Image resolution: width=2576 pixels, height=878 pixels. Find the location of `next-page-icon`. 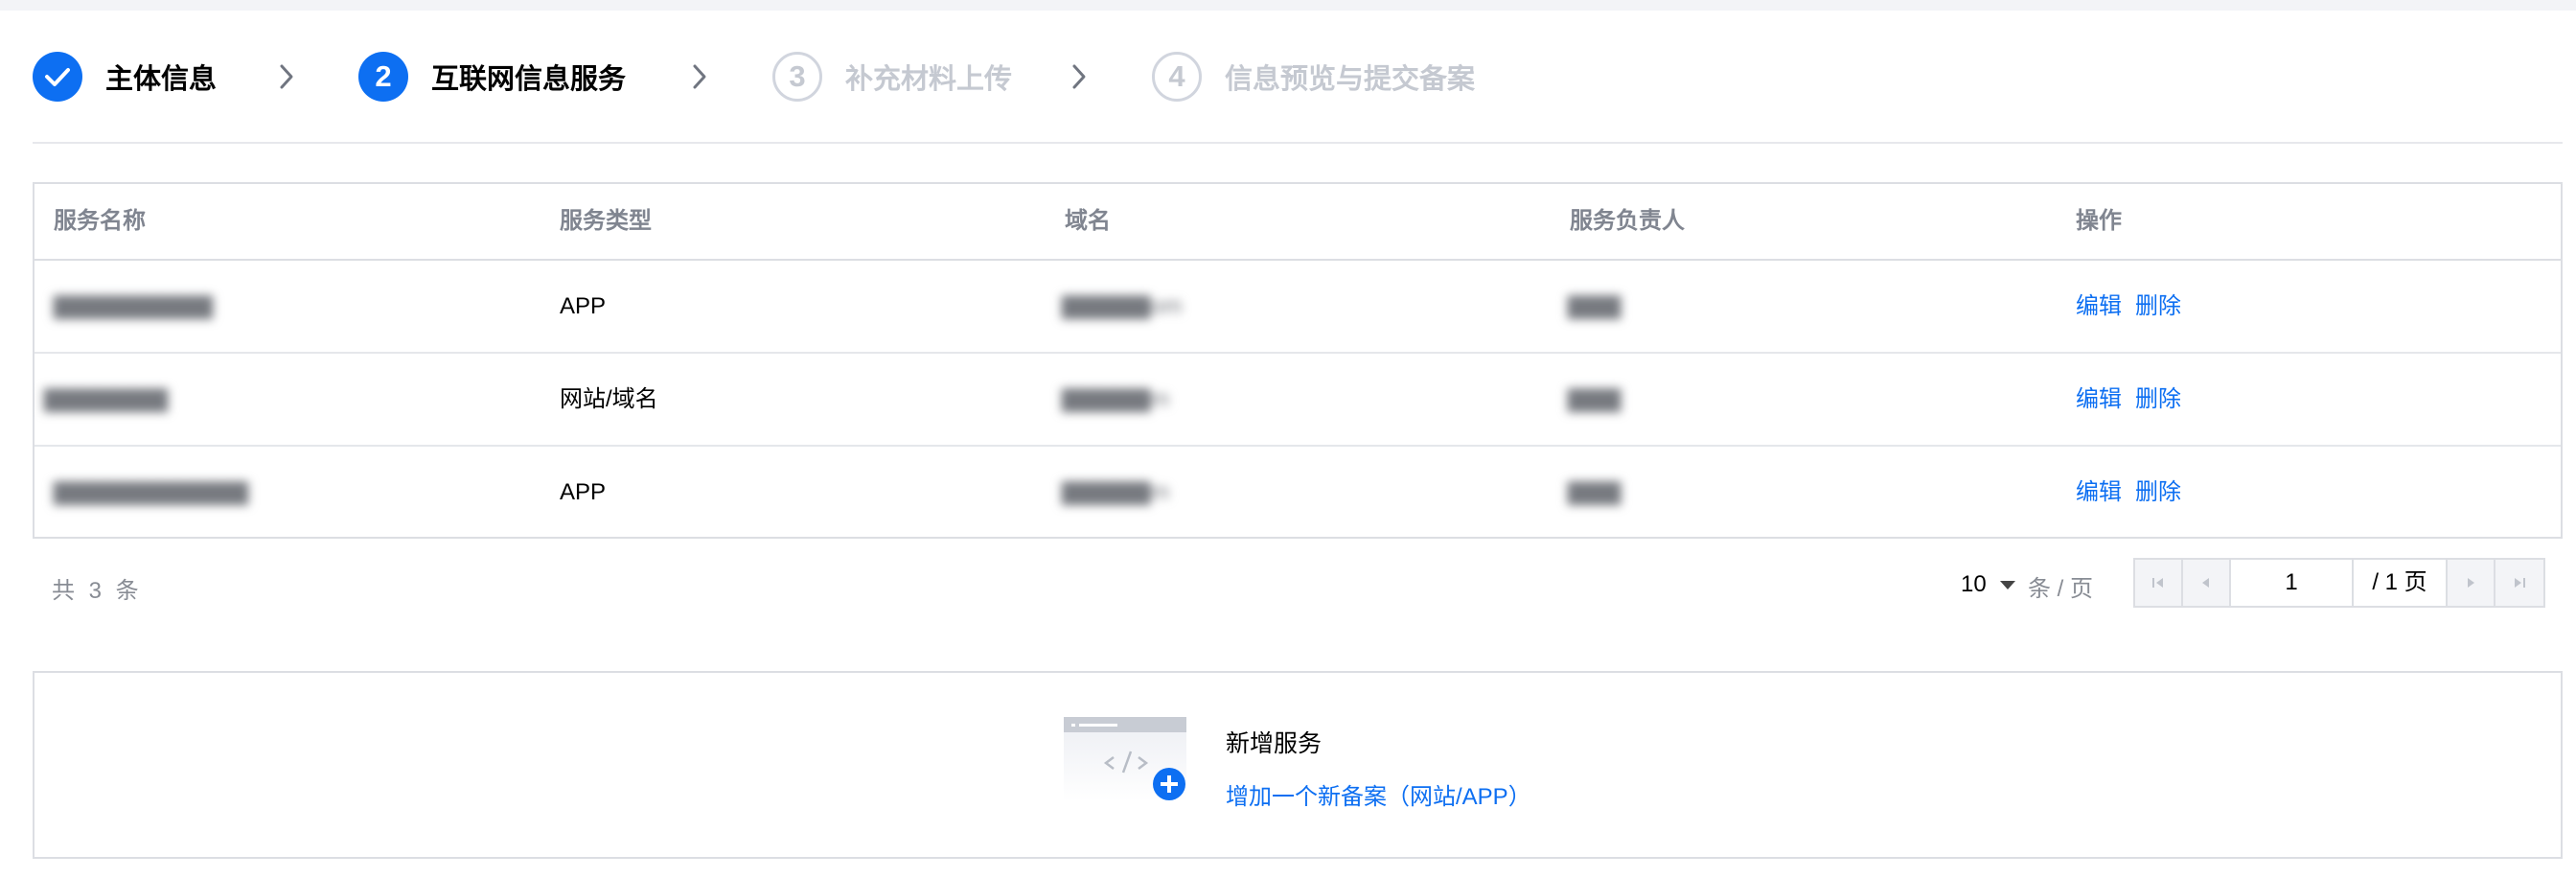

next-page-icon is located at coordinates (2471, 583).